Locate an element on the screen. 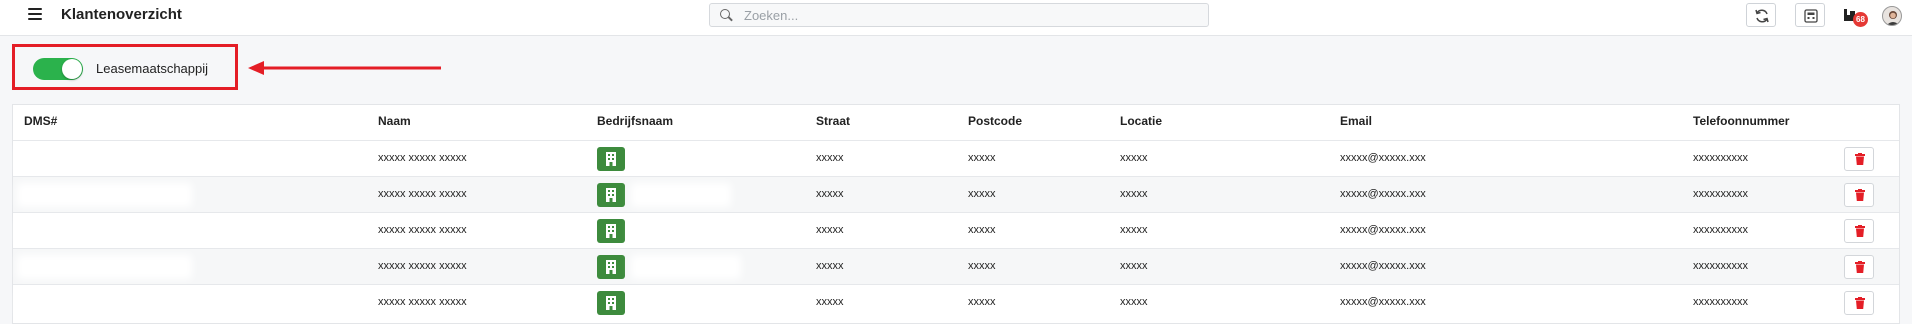 This screenshot has width=1912, height=324. calculator-button is located at coordinates (1810, 15).